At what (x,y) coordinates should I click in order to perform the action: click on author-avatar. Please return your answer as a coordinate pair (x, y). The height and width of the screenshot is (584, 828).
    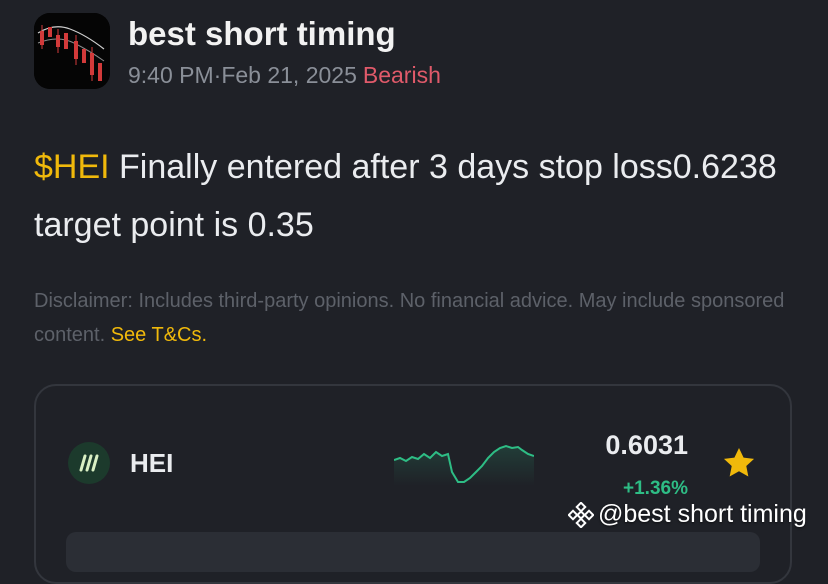
    Looking at the image, I should click on (72, 51).